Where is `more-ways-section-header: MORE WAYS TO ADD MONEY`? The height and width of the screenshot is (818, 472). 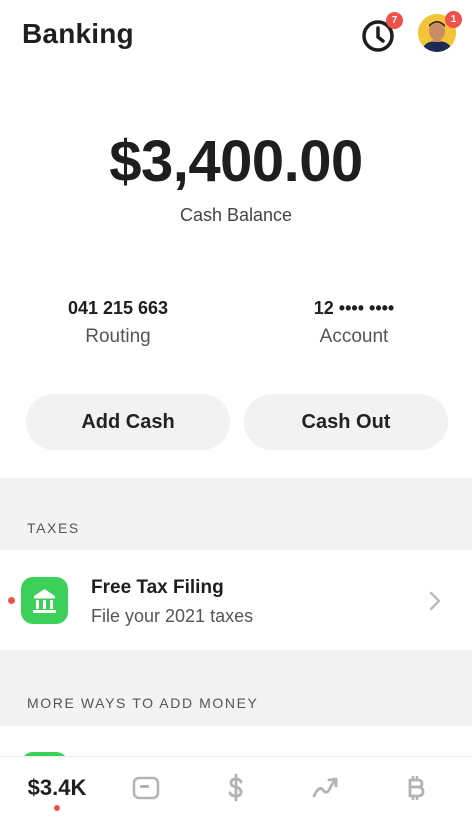 more-ways-section-header: MORE WAYS TO ADD MONEY is located at coordinates (236, 688).